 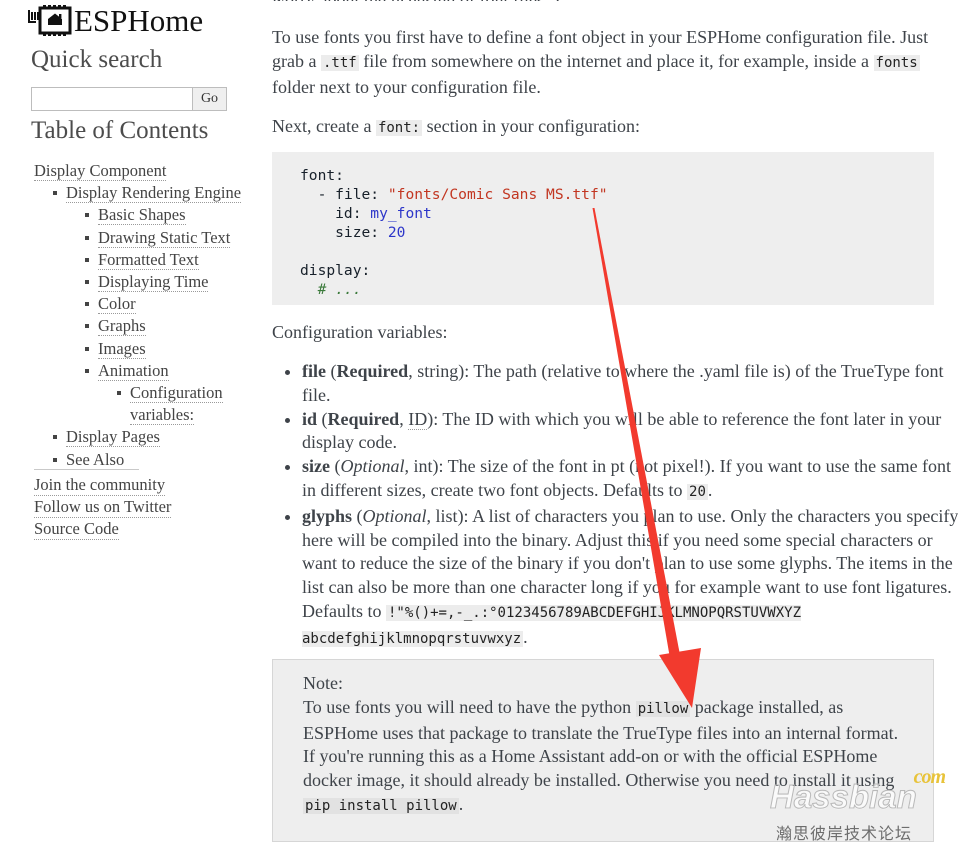 I want to click on note-text-part3: ., so click(x=461, y=803).